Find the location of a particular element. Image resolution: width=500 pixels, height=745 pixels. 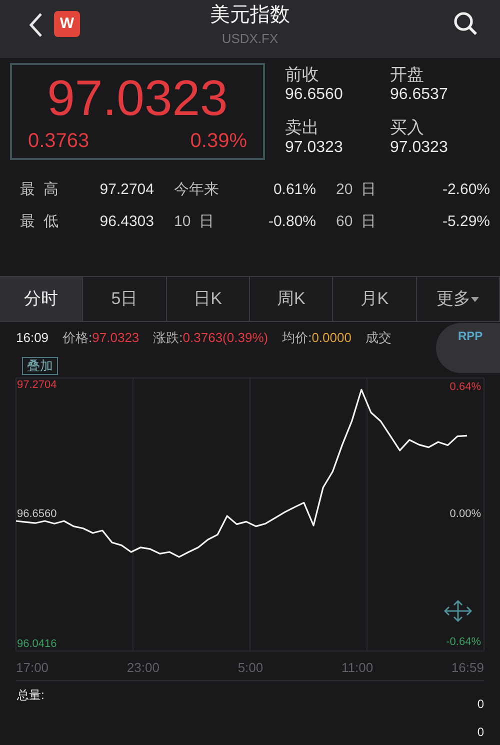

field-label: 开盘 is located at coordinates (407, 74).